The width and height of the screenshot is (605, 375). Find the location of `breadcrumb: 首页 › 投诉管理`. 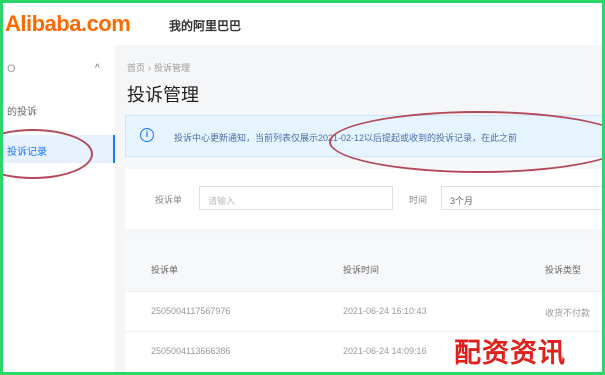

breadcrumb: 首页 › 投诉管理 is located at coordinates (158, 67).